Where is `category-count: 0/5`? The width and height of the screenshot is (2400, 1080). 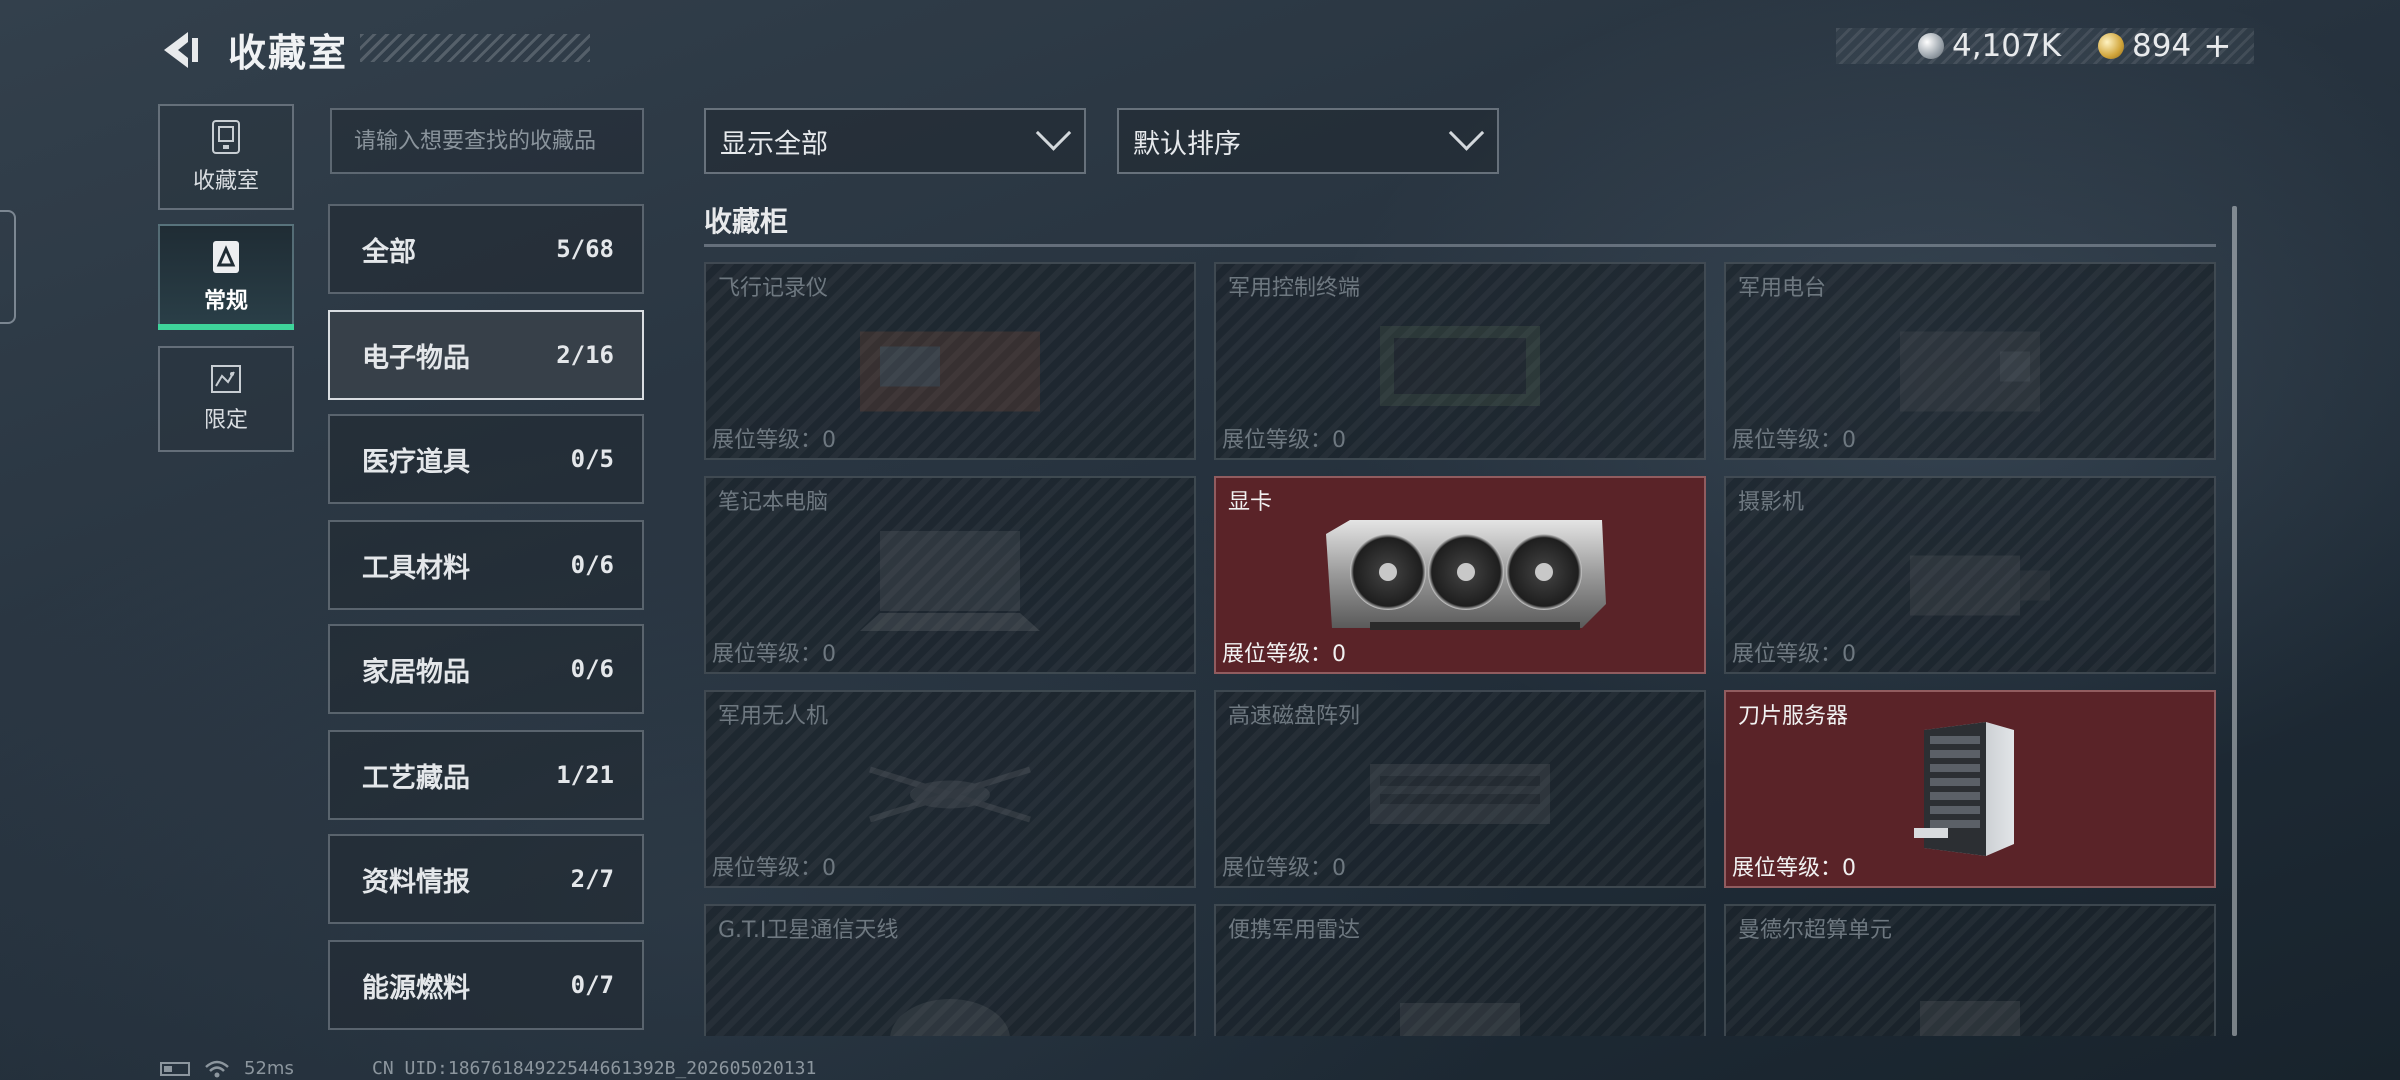 category-count: 0/5 is located at coordinates (592, 459).